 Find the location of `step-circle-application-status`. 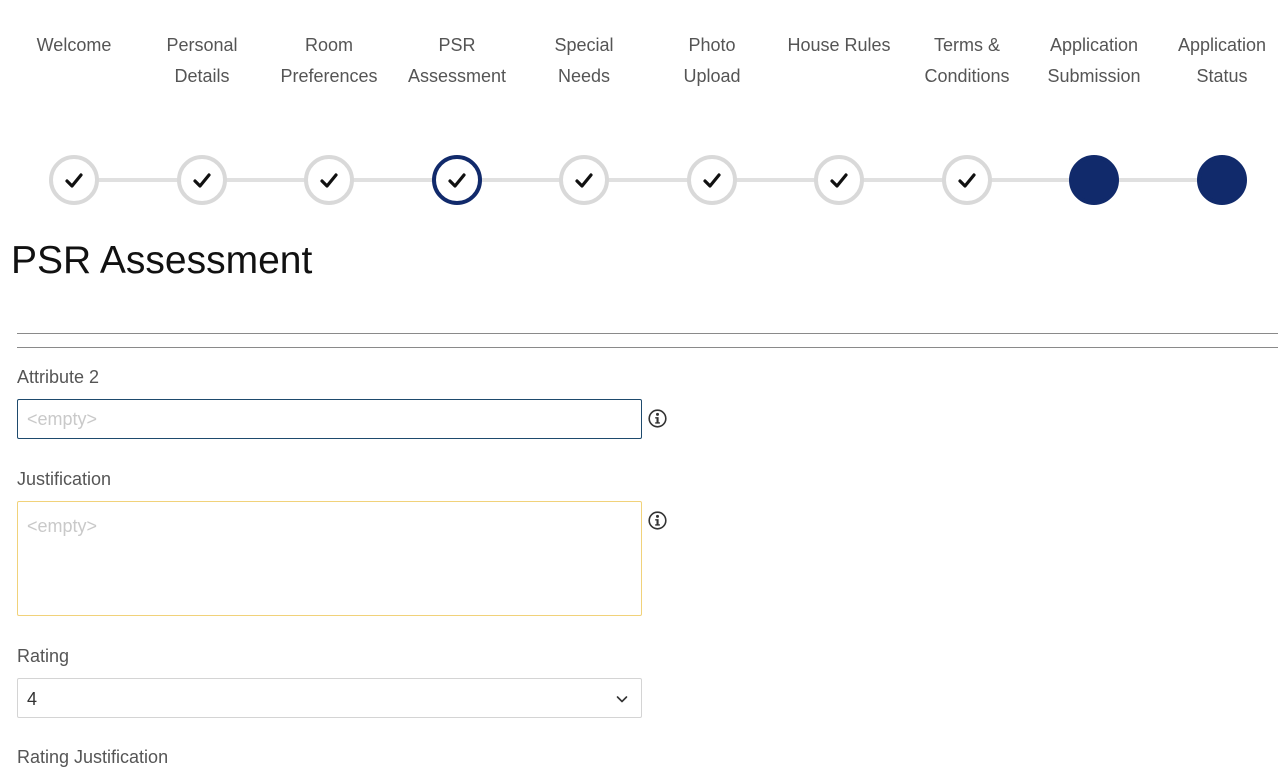

step-circle-application-status is located at coordinates (1222, 180).